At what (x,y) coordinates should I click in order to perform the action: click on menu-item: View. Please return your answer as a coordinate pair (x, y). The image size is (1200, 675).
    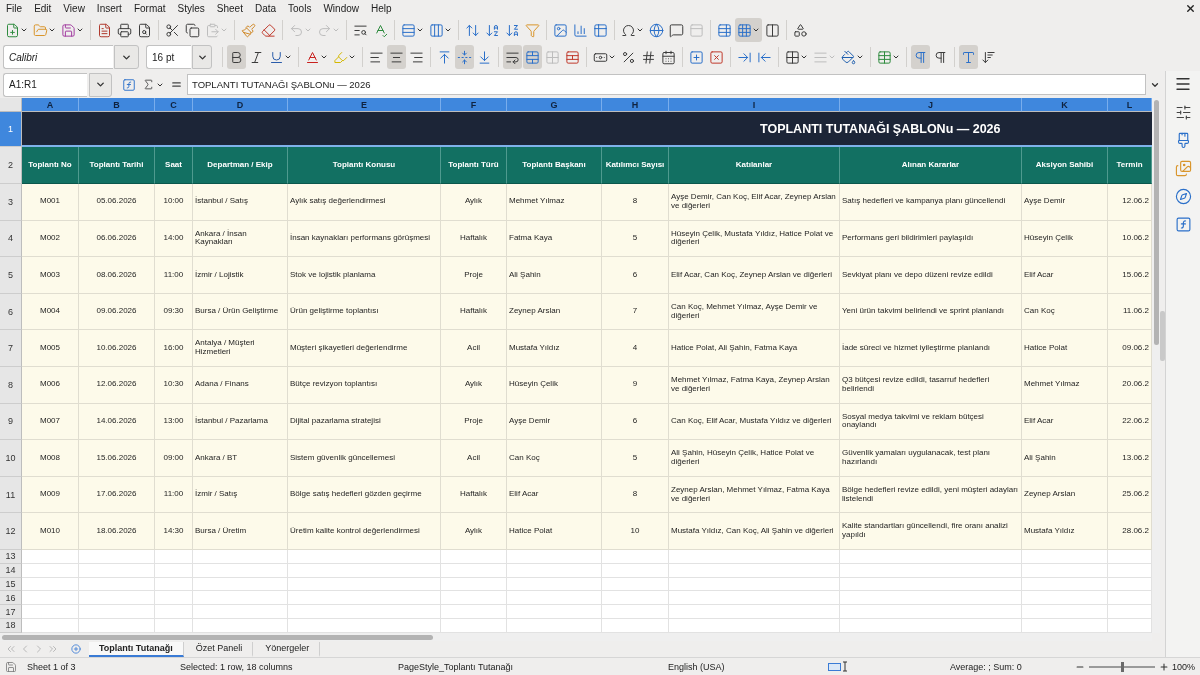
    Looking at the image, I should click on (74, 8).